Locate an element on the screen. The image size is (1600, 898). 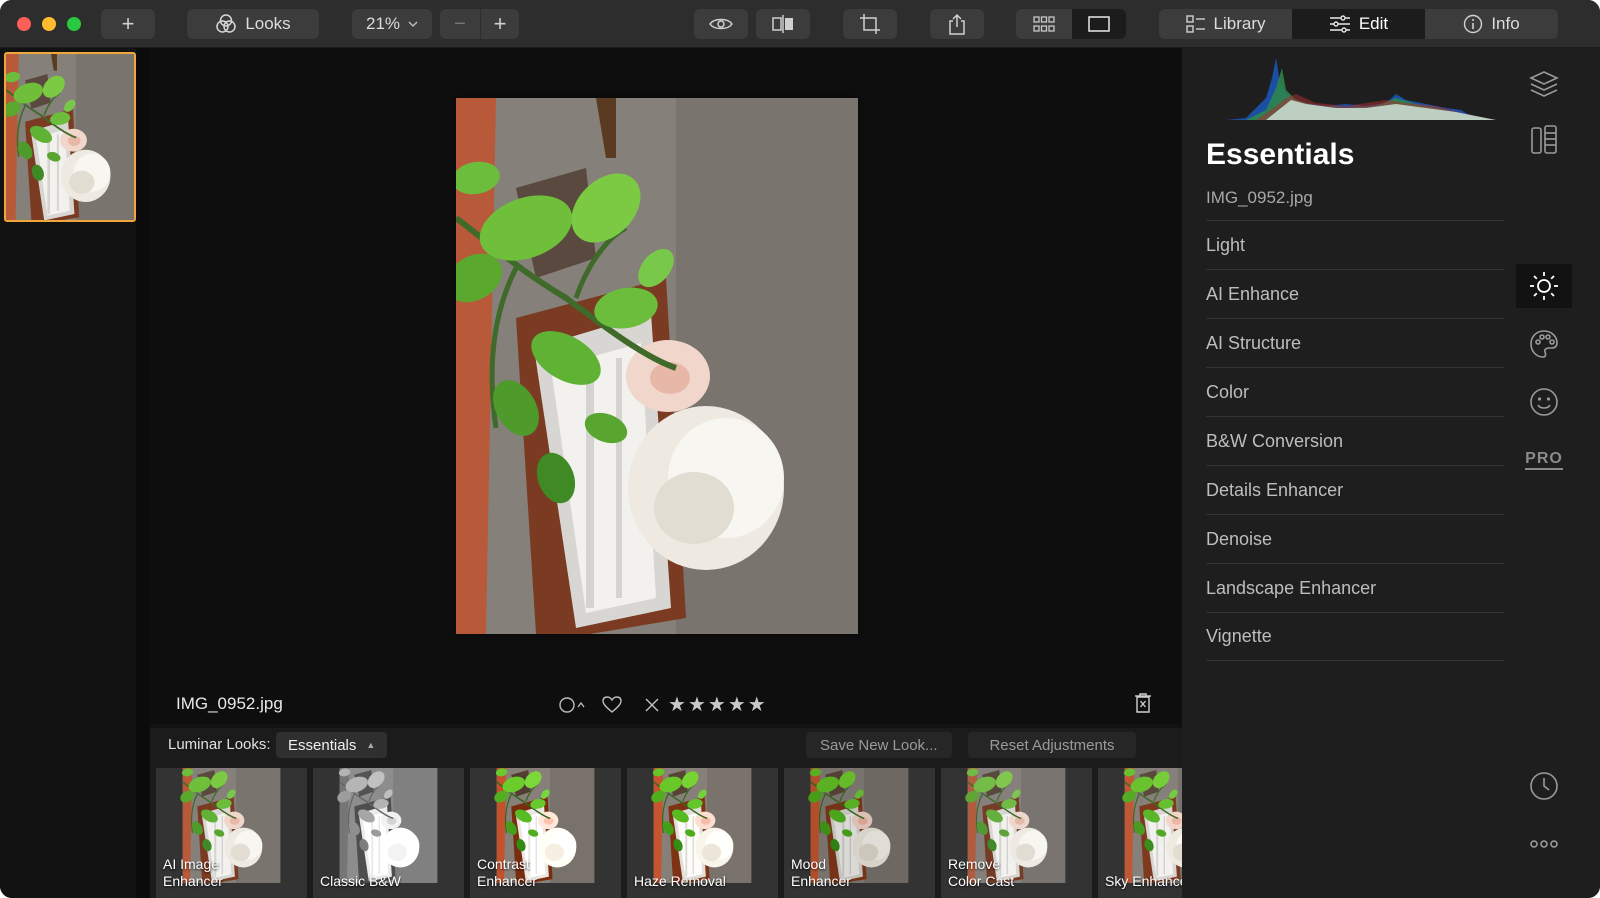
tool-color: Color is located at coordinates (1355, 391).